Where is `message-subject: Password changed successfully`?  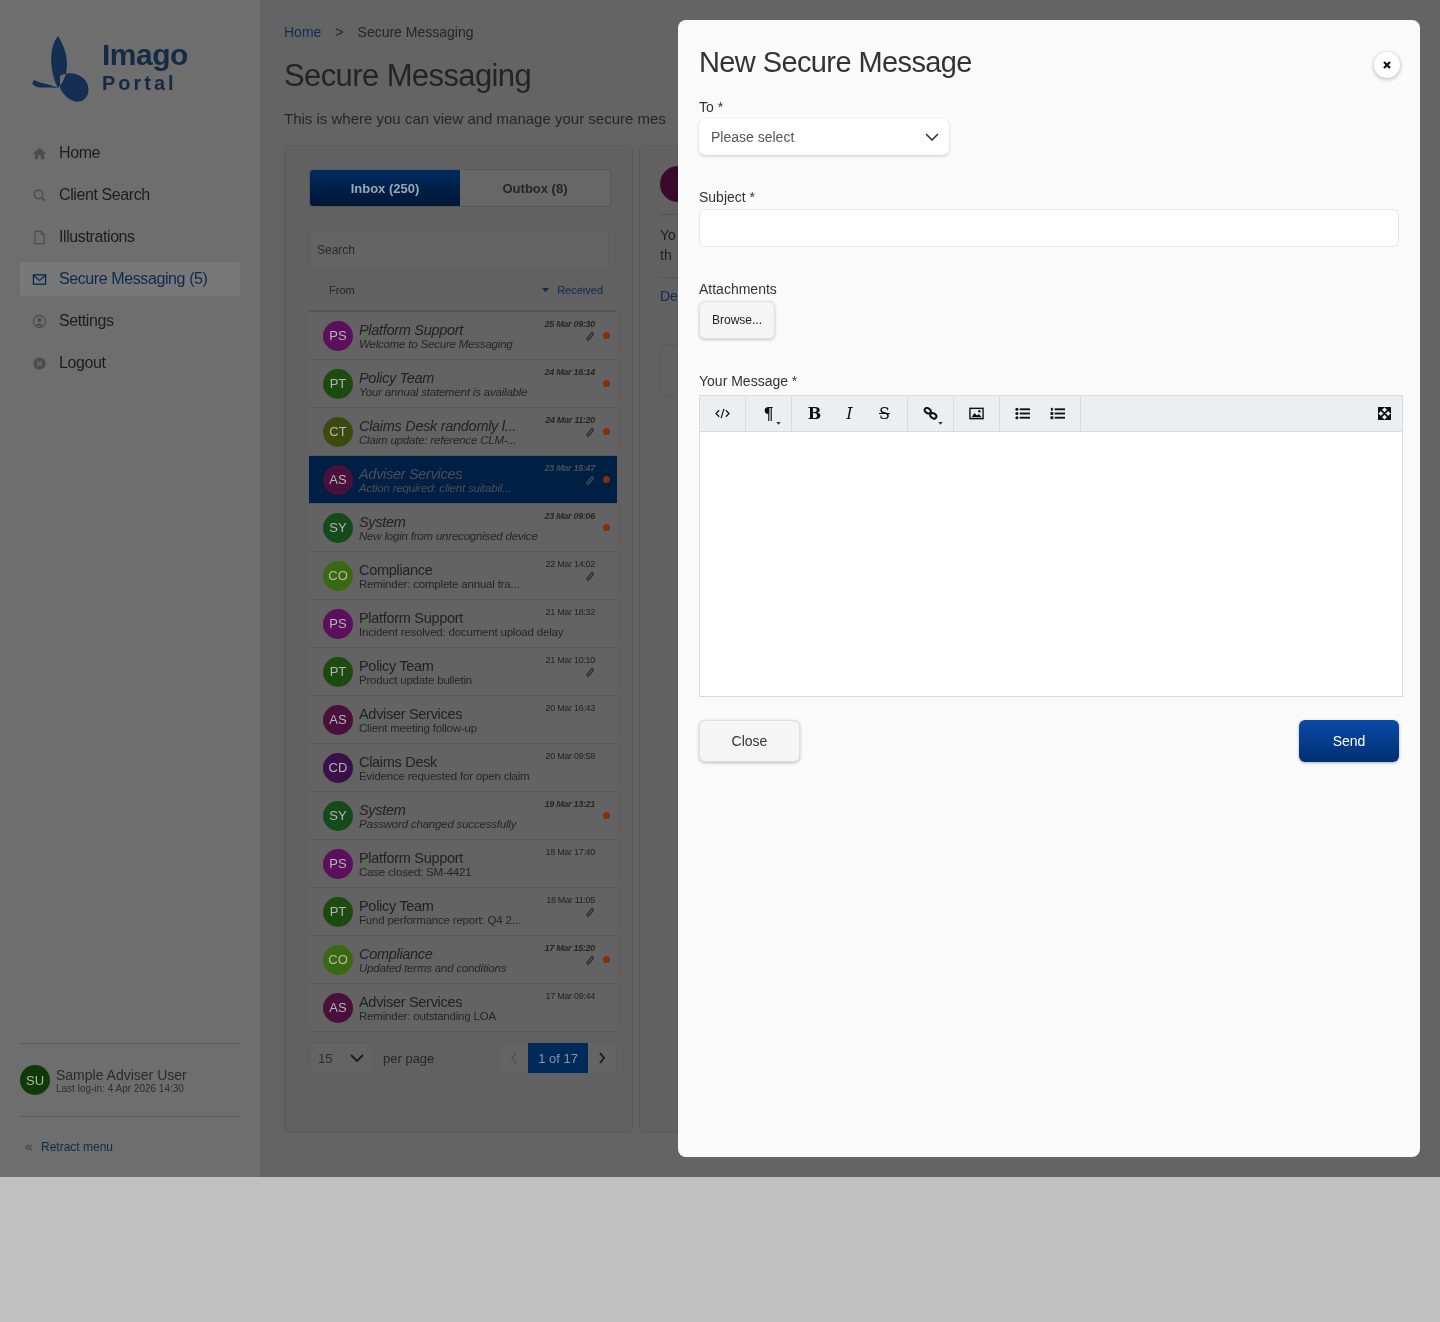 message-subject: Password changed successfully is located at coordinates (438, 823).